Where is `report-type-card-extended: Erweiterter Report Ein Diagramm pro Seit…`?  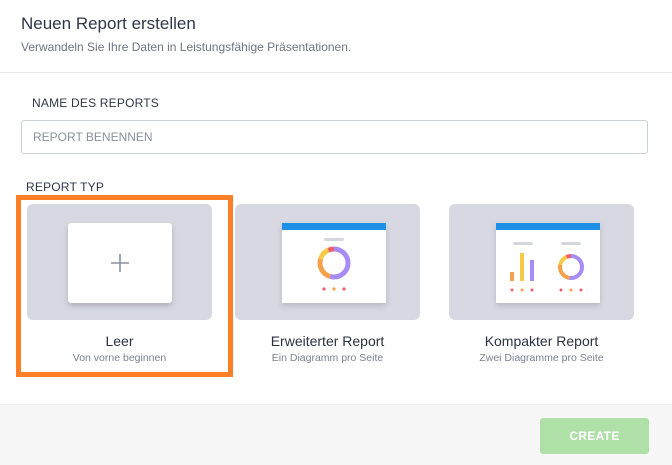
report-type-card-extended: Erweiterter Report Ein Diagramm pro Seit… is located at coordinates (327, 286).